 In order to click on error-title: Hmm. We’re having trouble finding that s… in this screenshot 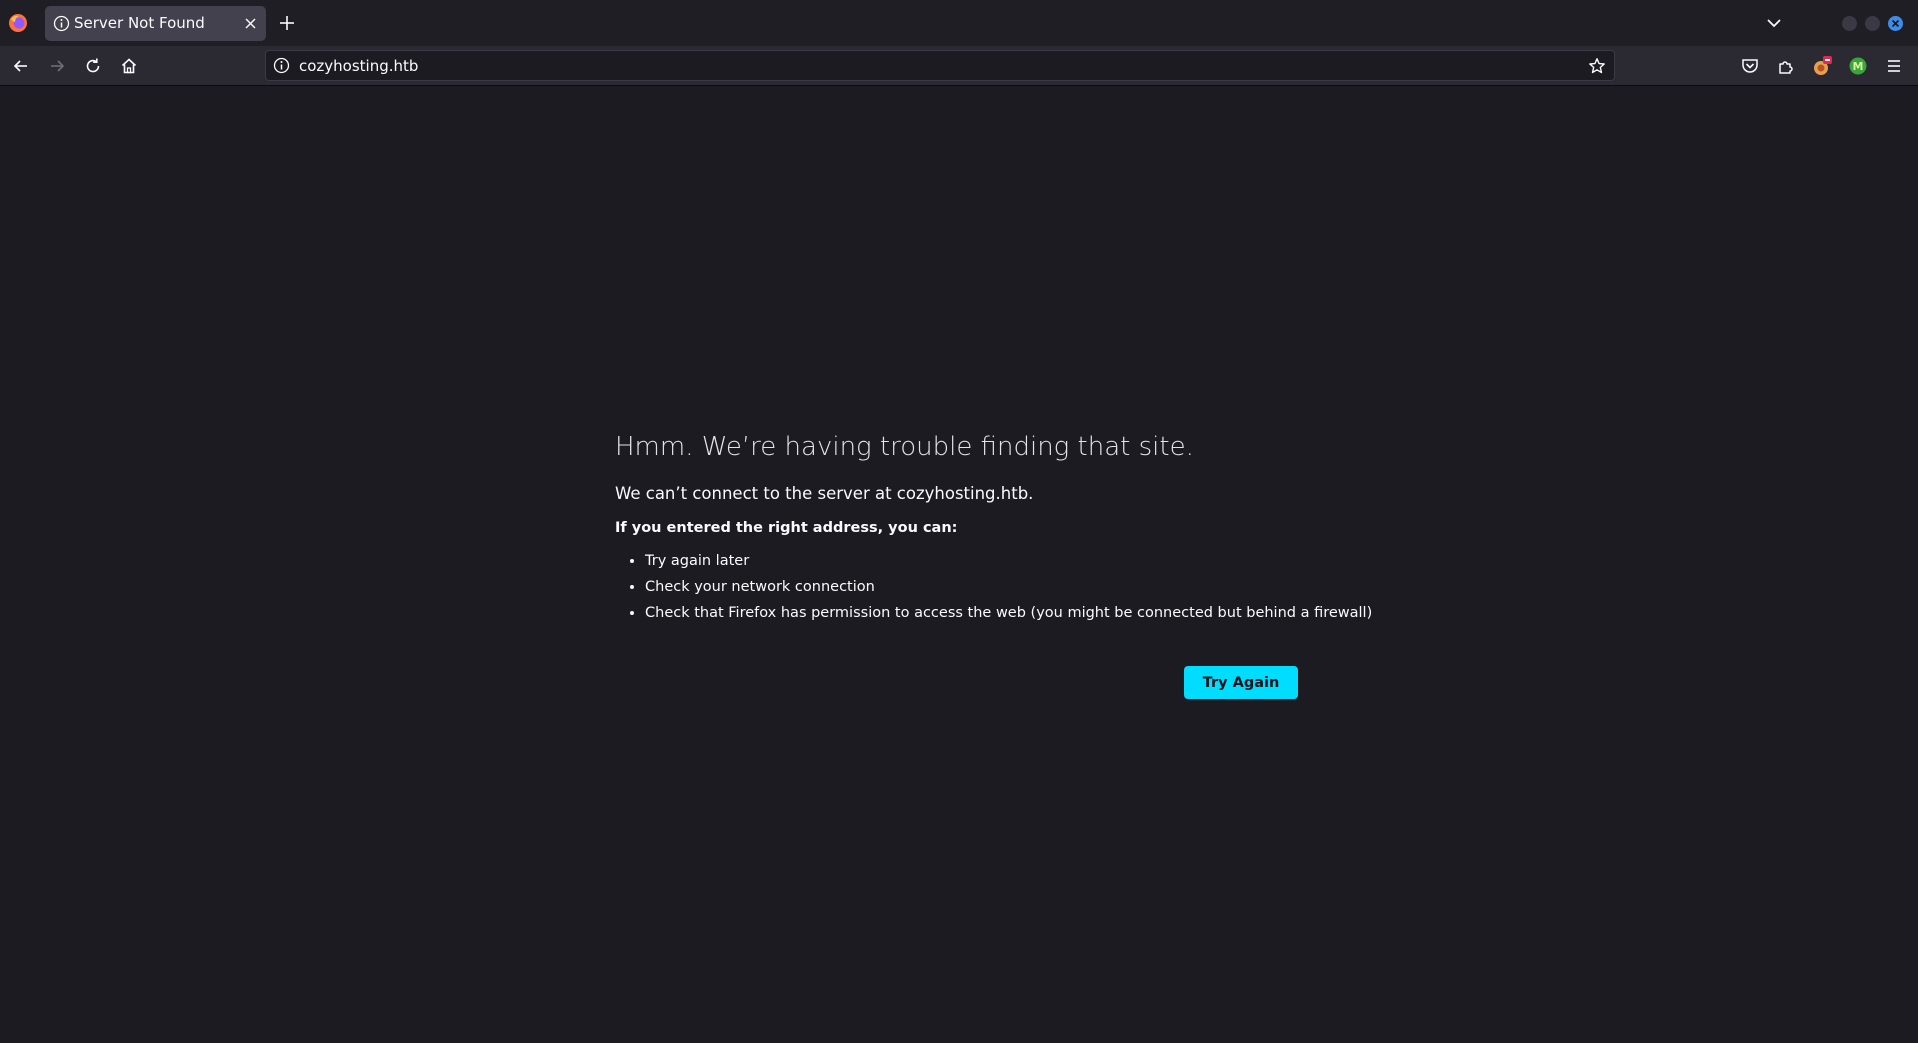, I will do `click(904, 447)`.